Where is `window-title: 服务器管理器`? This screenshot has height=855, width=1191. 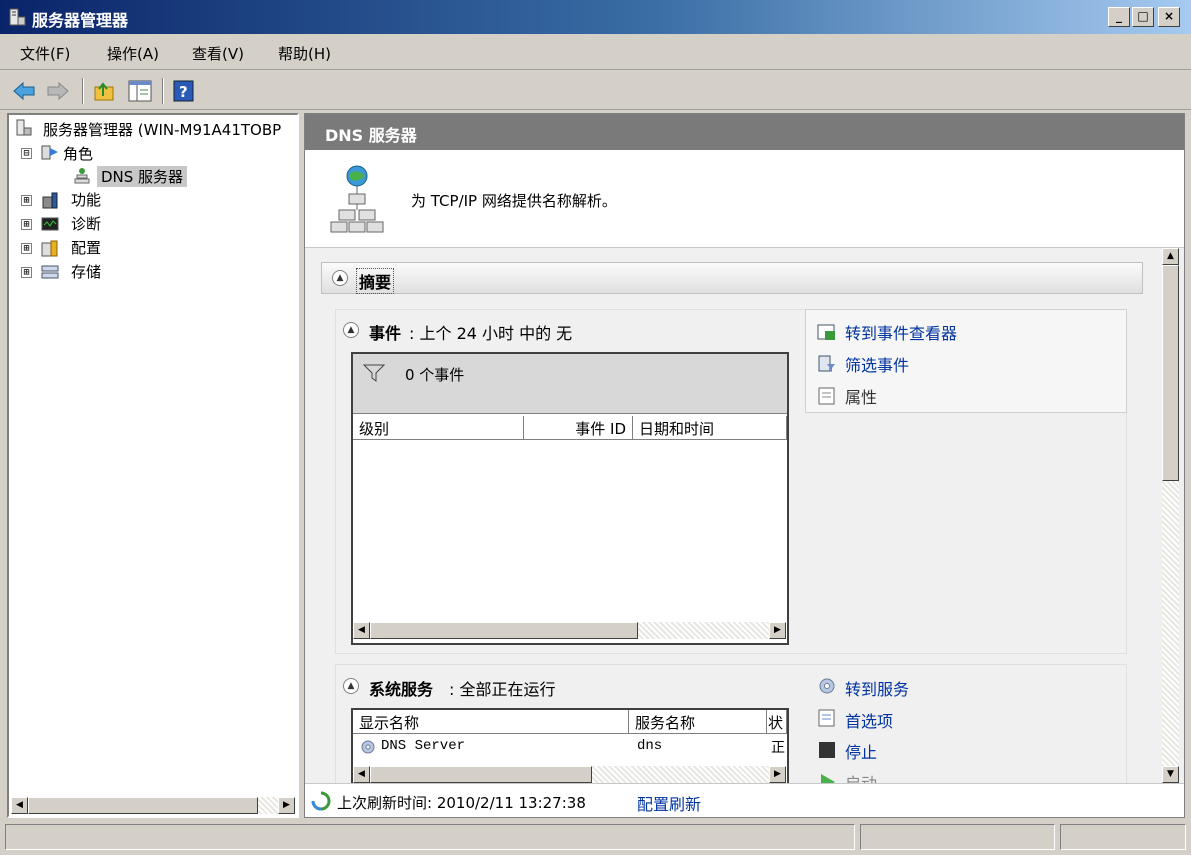
window-title: 服务器管理器 is located at coordinates (80, 20).